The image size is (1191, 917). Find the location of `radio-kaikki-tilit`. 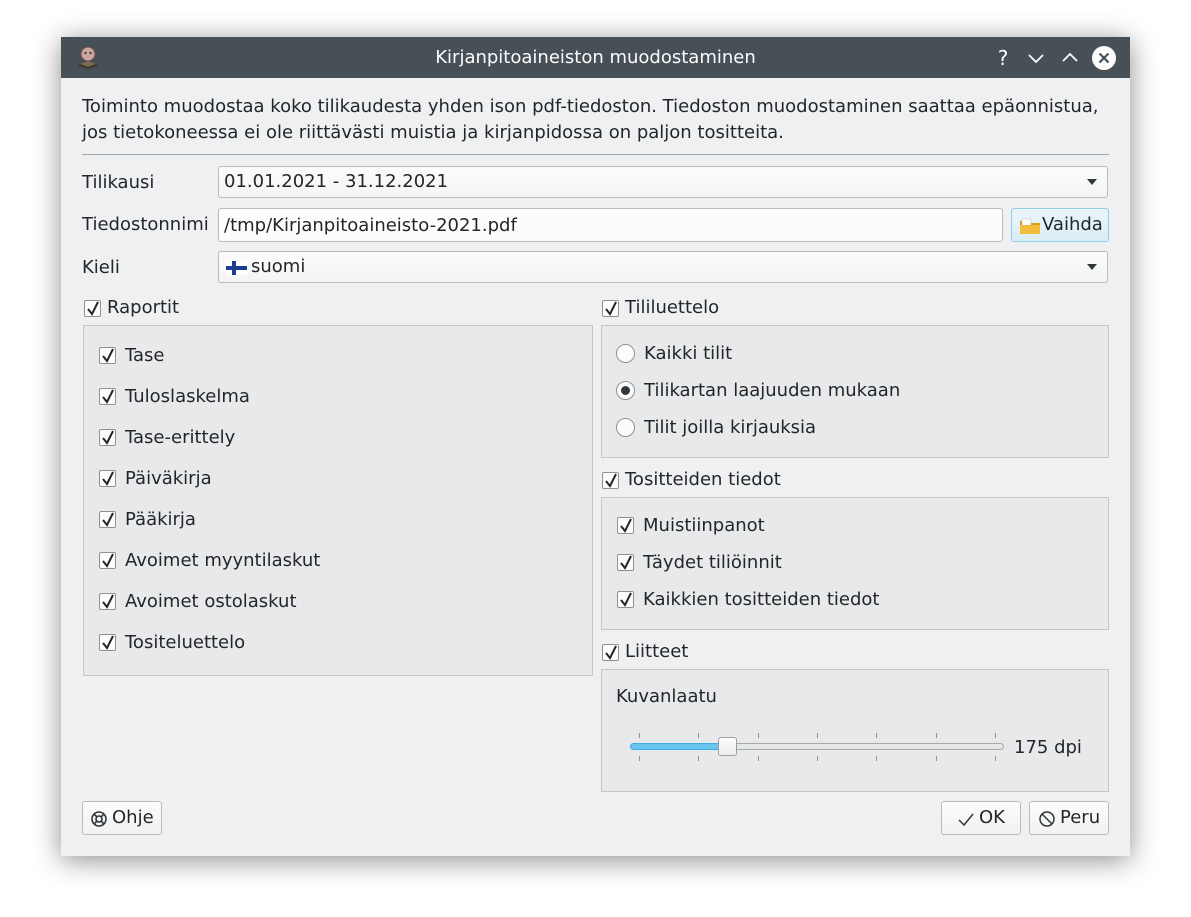

radio-kaikki-tilit is located at coordinates (625, 353).